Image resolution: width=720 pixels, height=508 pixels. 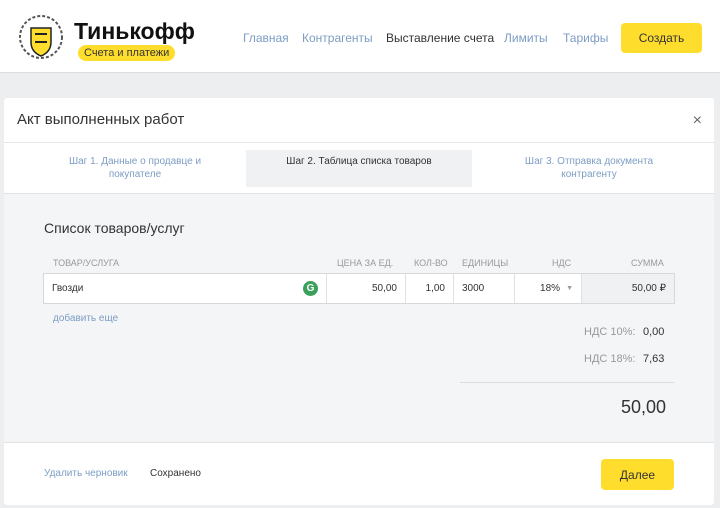 I want to click on item-name: Гвозди, so click(x=68, y=288).